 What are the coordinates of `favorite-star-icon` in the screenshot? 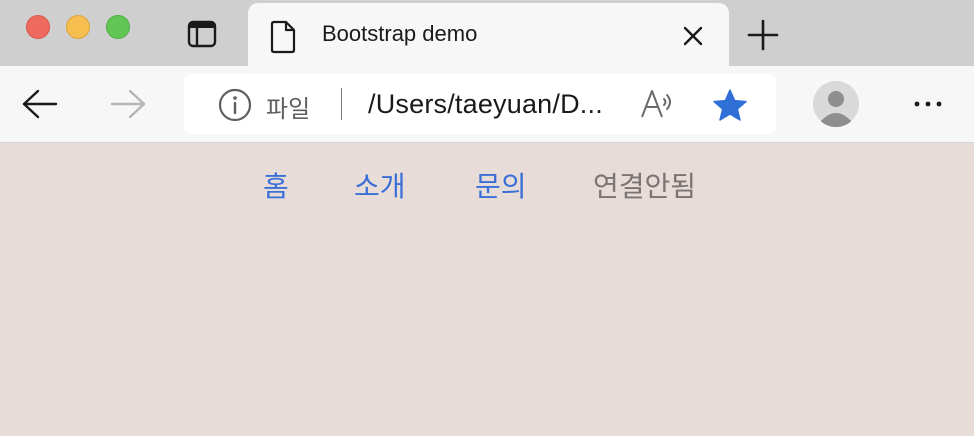 It's located at (730, 105).